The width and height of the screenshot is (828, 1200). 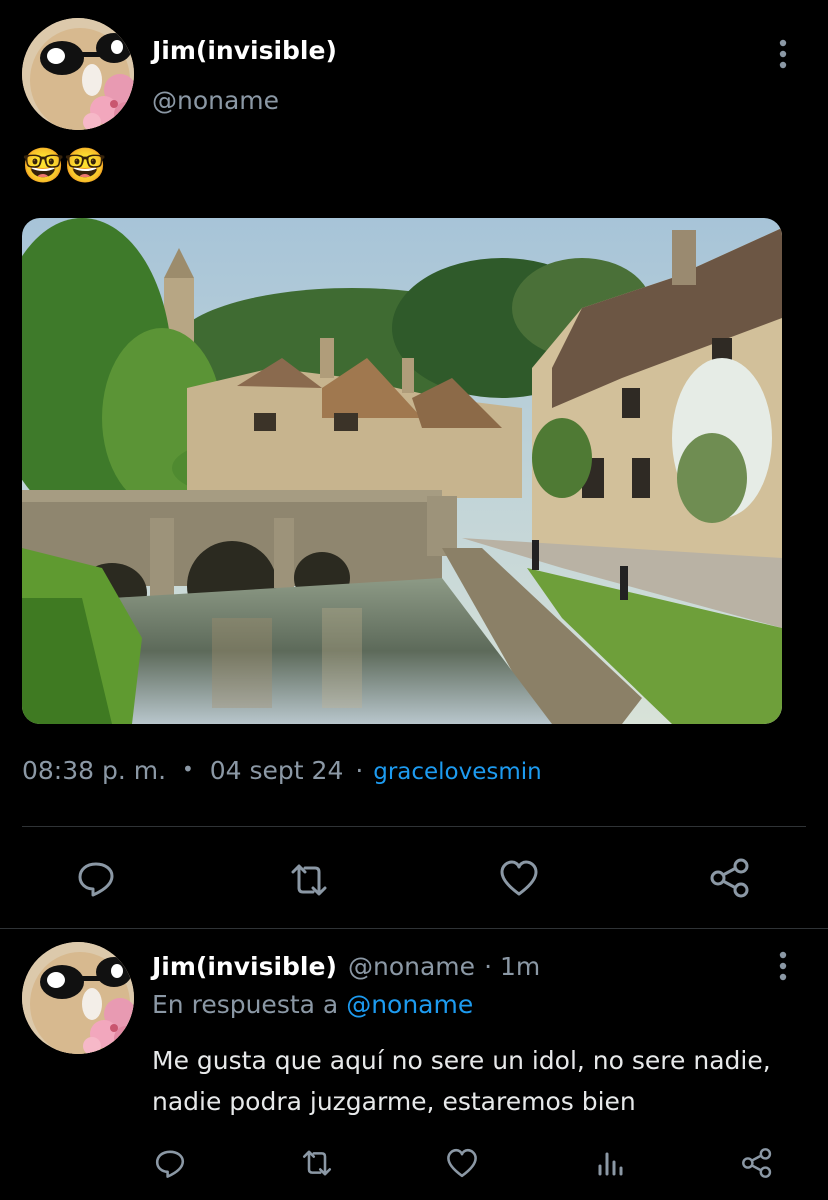 I want to click on in-reply-handle-link: @noname, so click(x=409, y=1004).